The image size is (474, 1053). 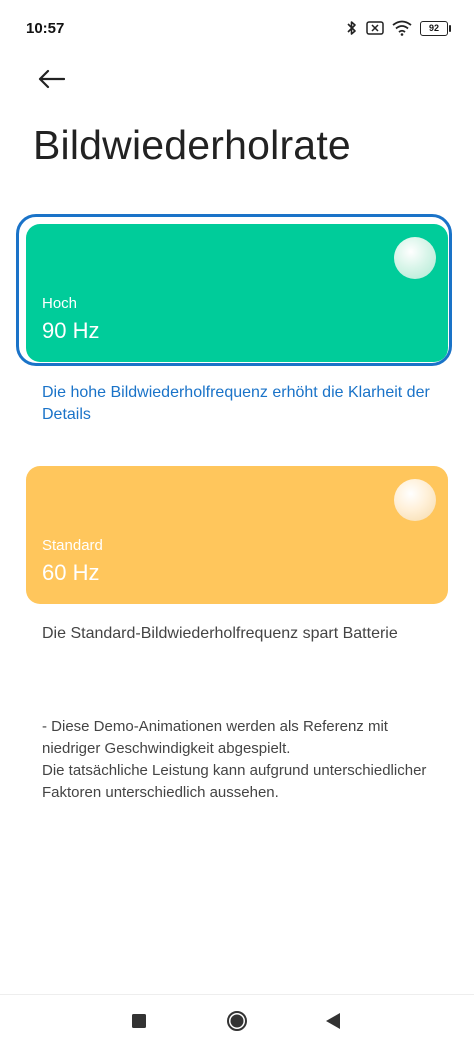 I want to click on status-time: 10:57, so click(x=45, y=28).